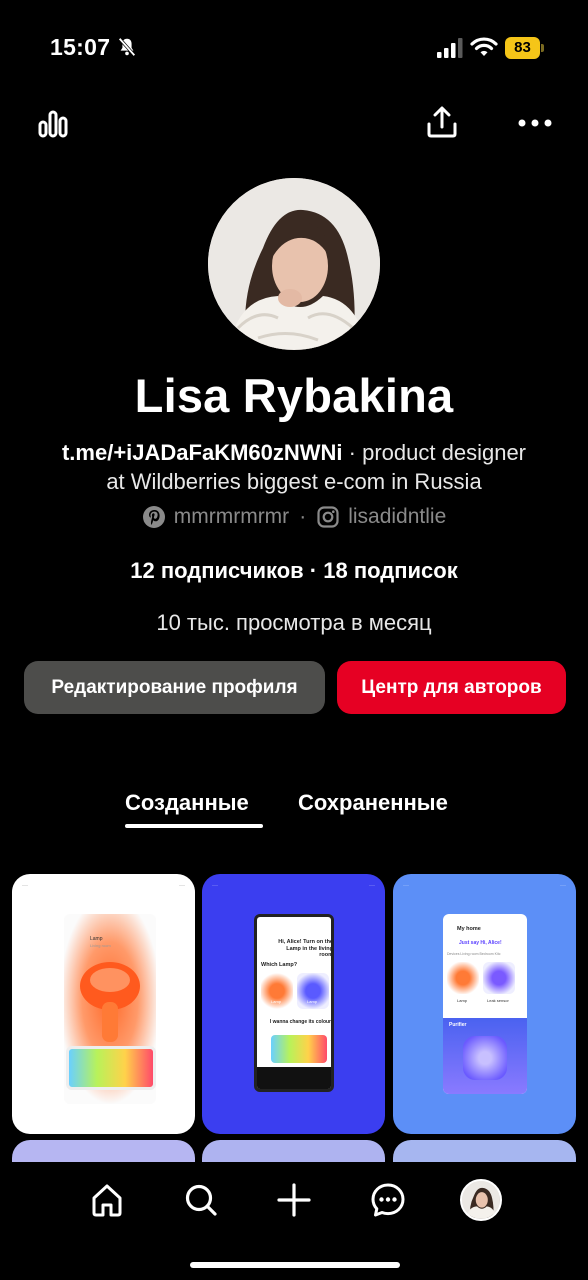 The width and height of the screenshot is (588, 1280). I want to click on pin-option-2-label: Lamp, so click(312, 1001).